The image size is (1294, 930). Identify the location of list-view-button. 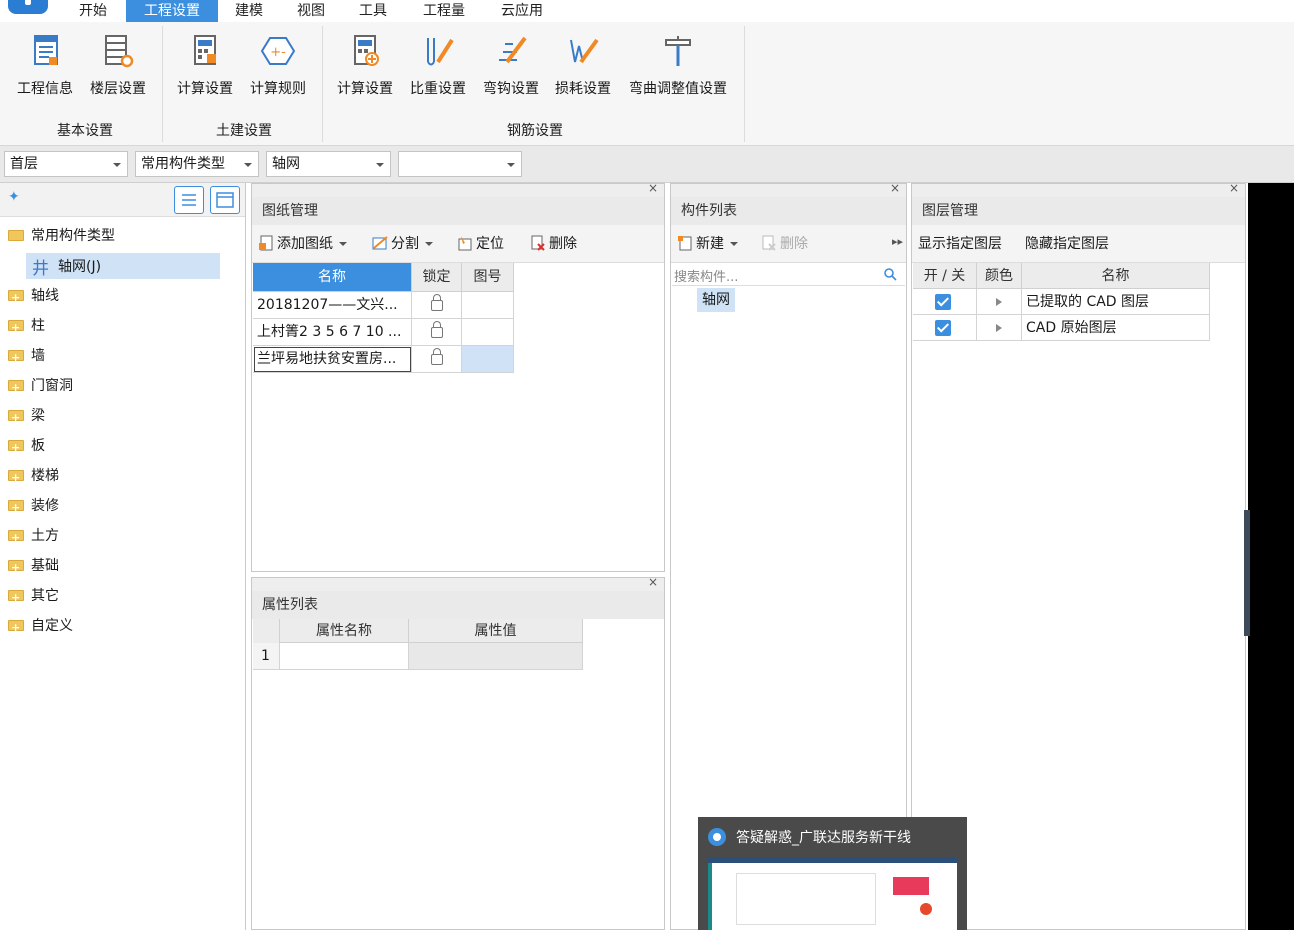
(189, 200).